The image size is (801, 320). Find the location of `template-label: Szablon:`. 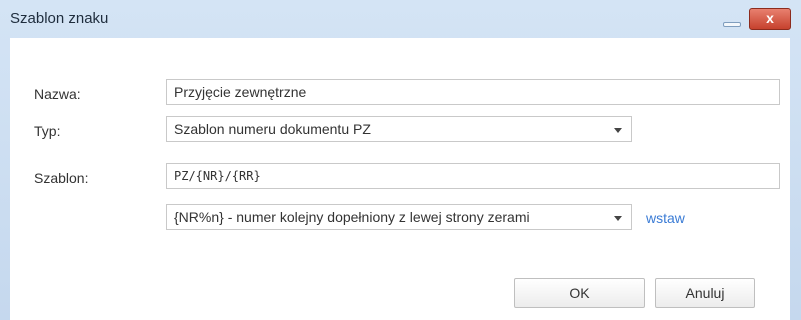

template-label: Szablon: is located at coordinates (61, 178).